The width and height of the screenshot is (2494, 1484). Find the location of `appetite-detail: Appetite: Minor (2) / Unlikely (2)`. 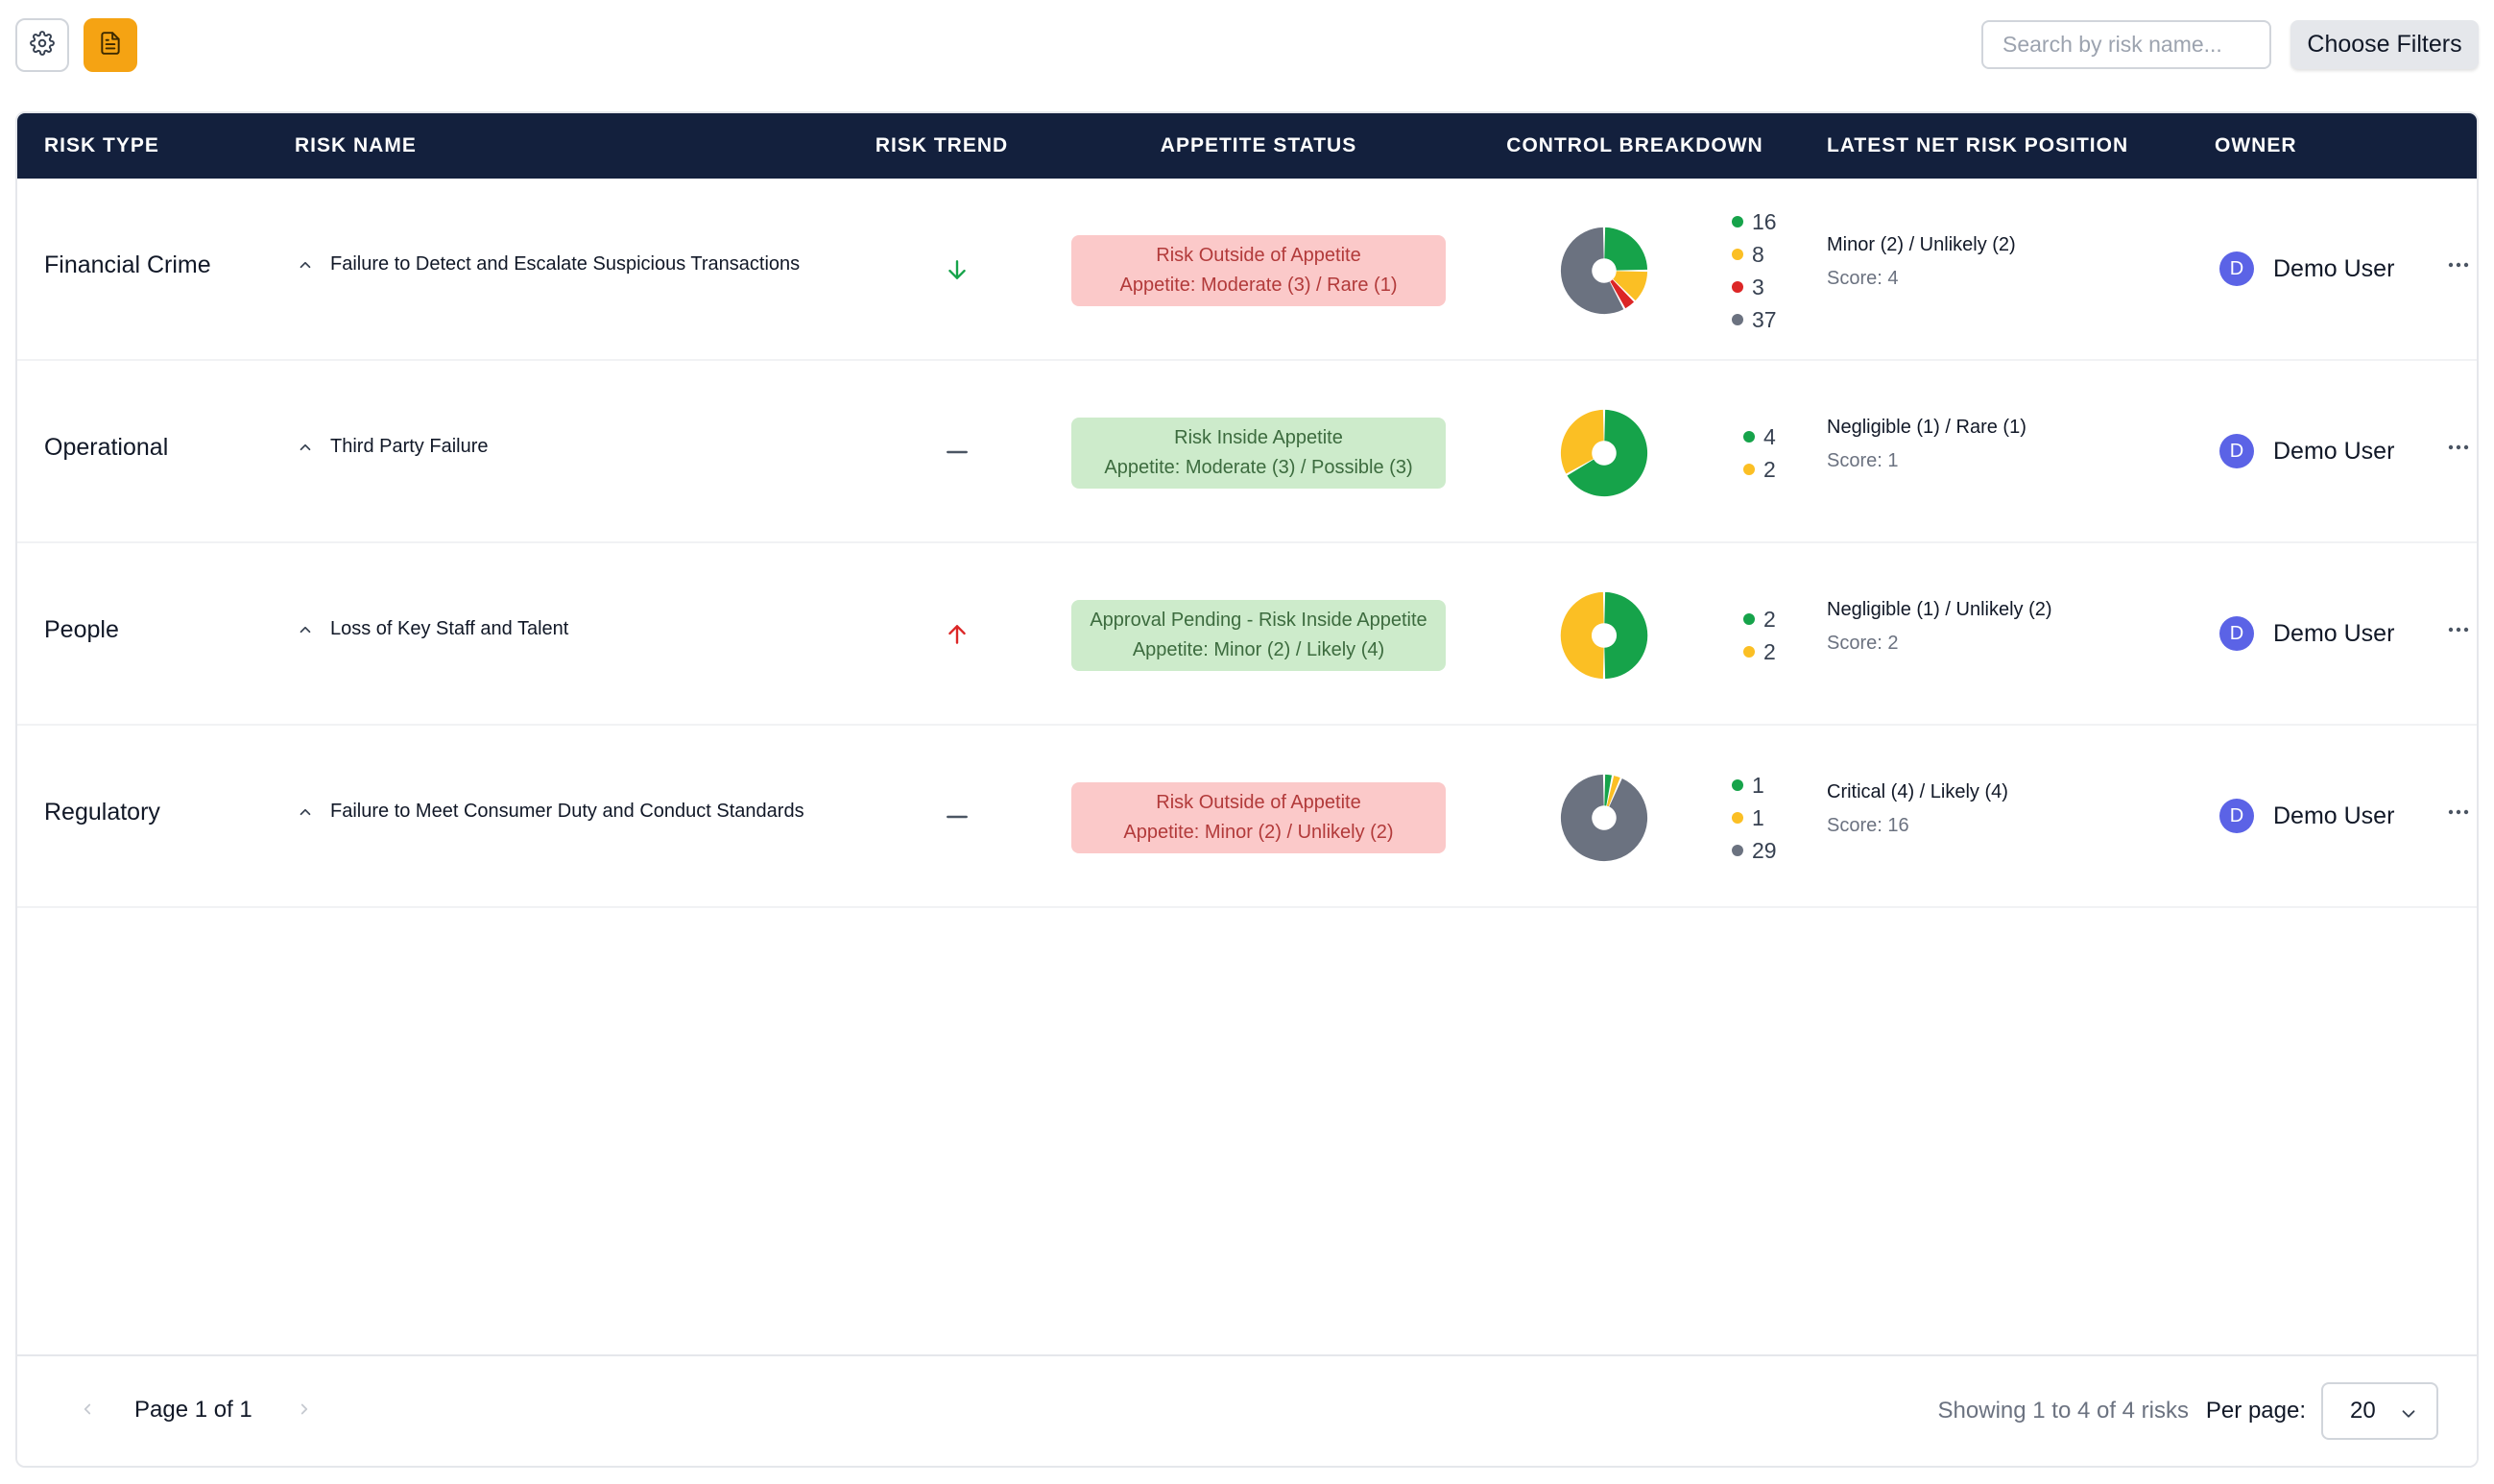

appetite-detail: Appetite: Minor (2) / Unlikely (2) is located at coordinates (1258, 832).